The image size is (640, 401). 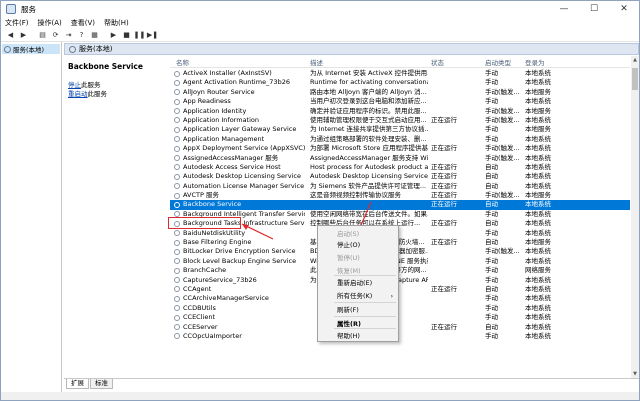 What do you see at coordinates (351, 49) in the screenshot?
I see `main-header: 服务(本地)` at bounding box center [351, 49].